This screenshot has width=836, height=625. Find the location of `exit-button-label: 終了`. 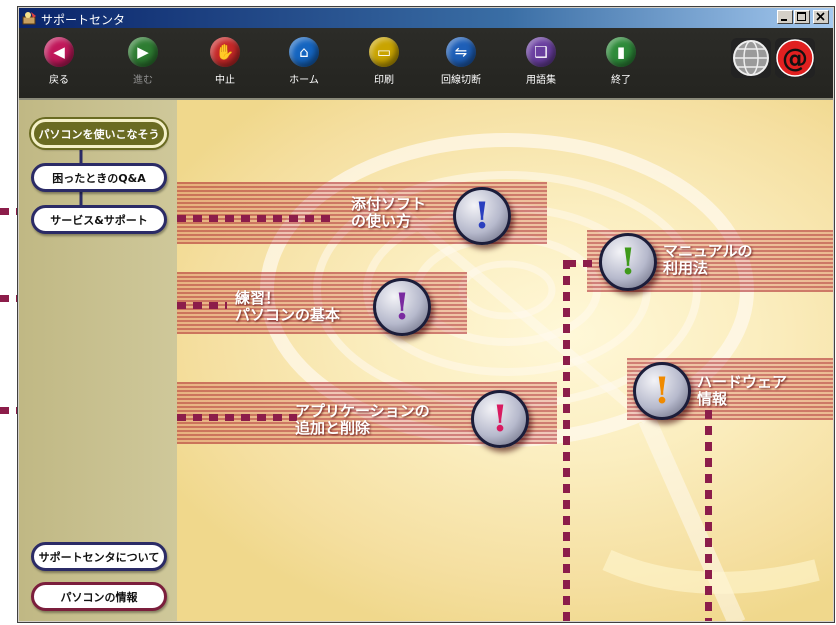

exit-button-label: 終了 is located at coordinates (621, 80).